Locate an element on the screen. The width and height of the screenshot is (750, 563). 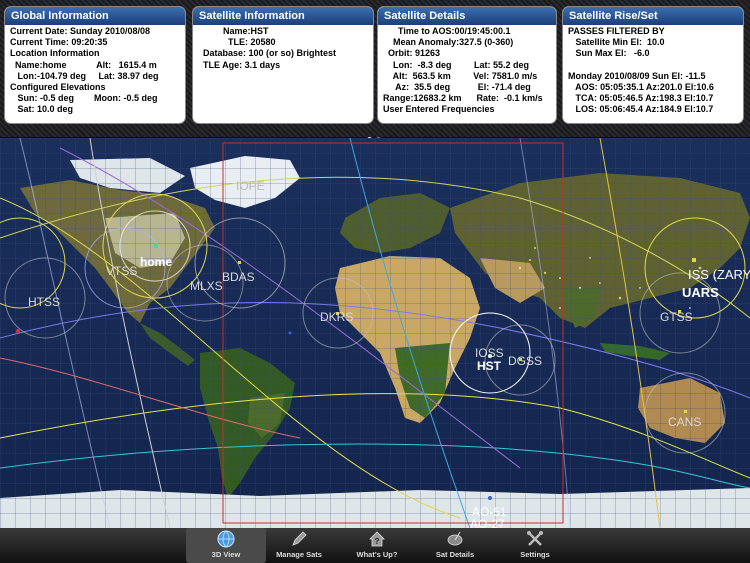
map-label-vtss: VTSS is located at coordinates (121, 271).